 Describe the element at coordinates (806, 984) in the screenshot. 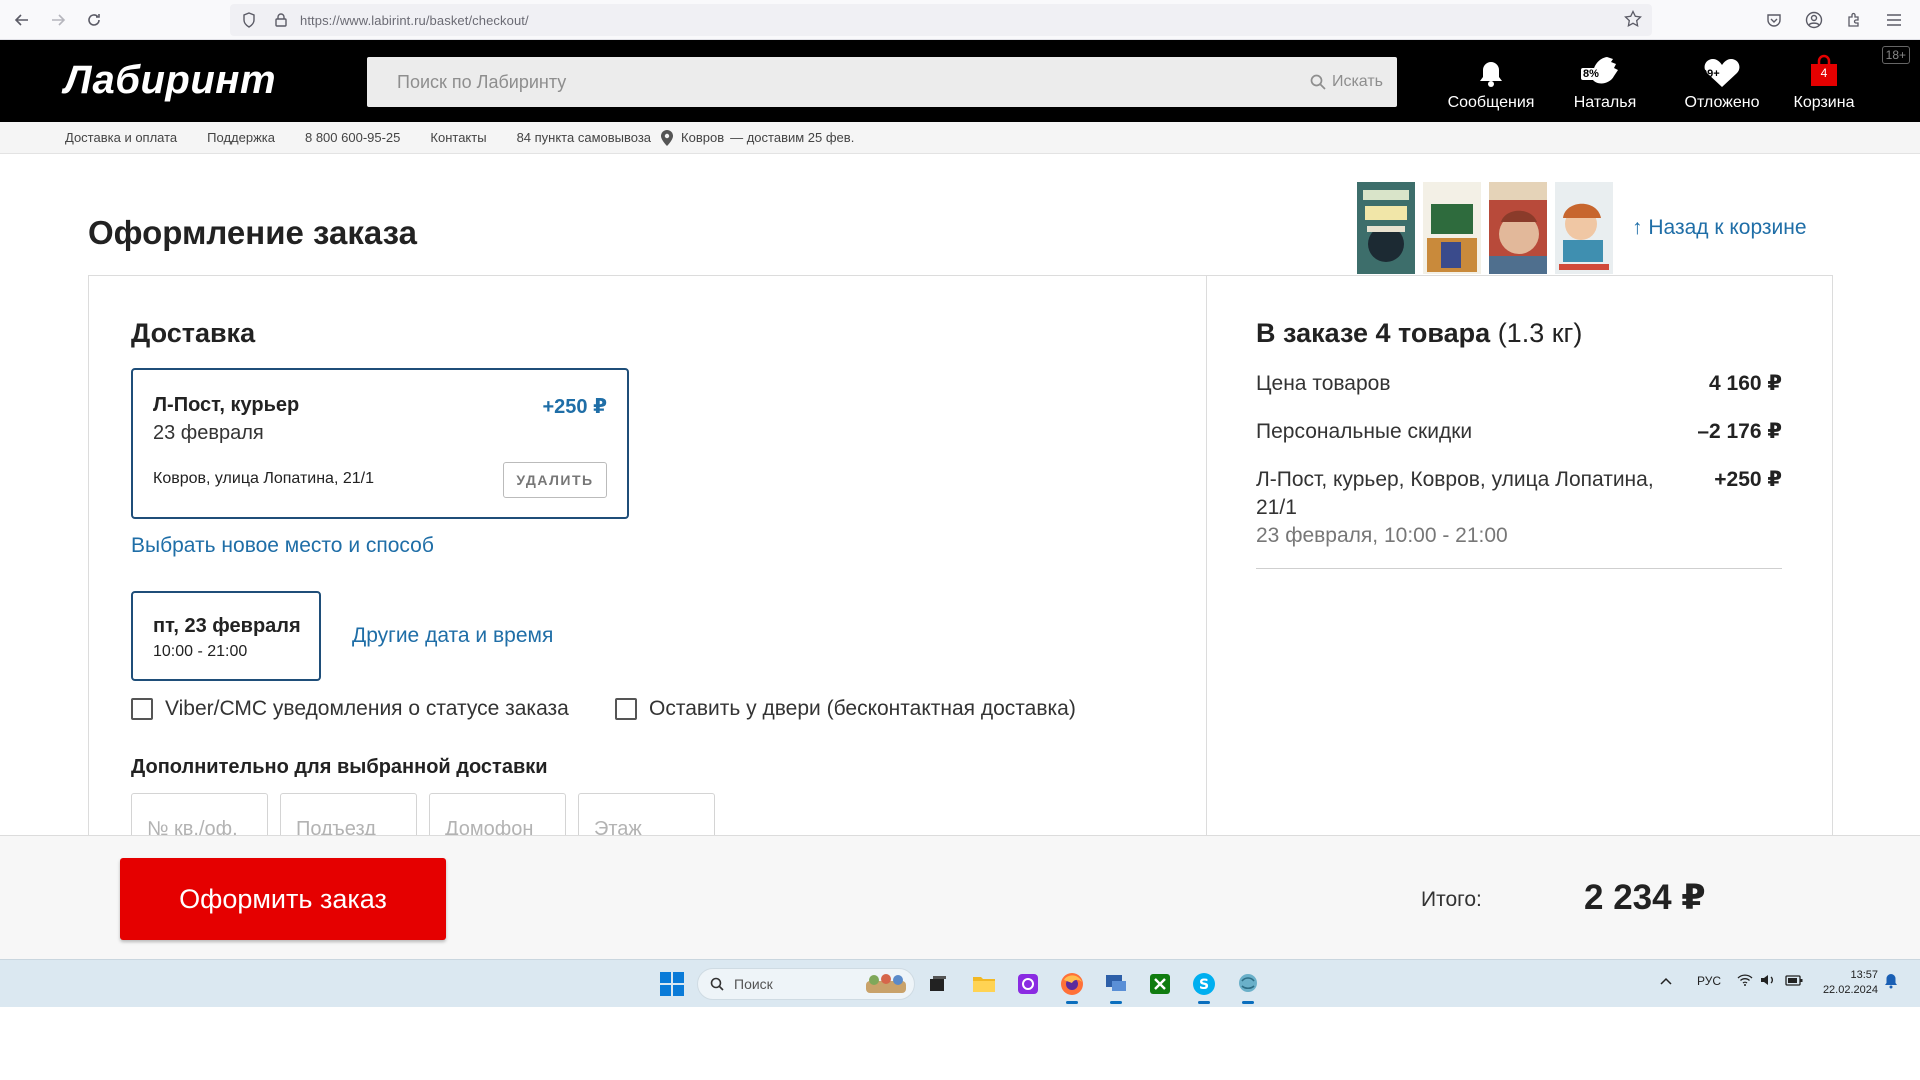

I see `taskbar-search: Поиск` at that location.